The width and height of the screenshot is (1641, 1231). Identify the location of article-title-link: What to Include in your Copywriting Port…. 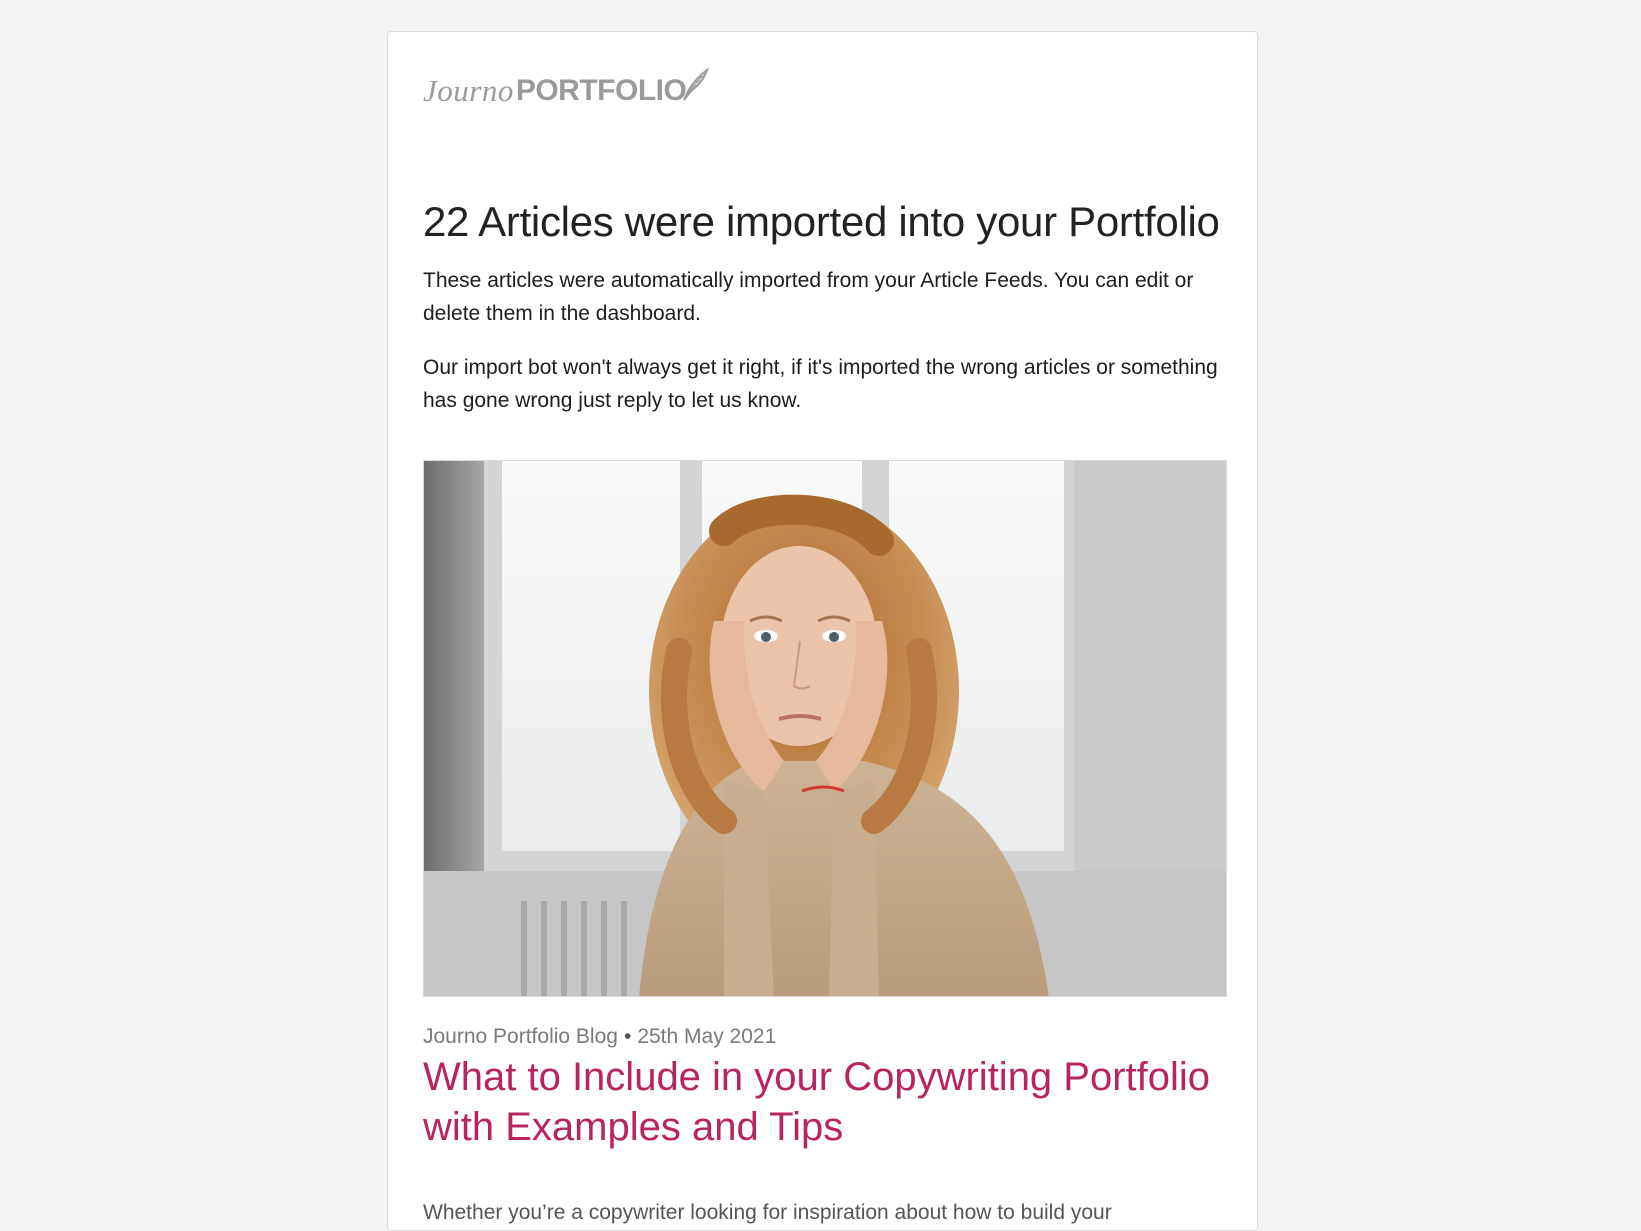
(826, 1102).